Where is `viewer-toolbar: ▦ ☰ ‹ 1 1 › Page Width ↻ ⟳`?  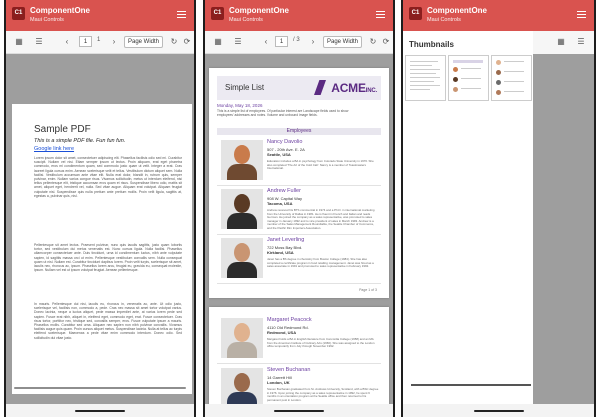
viewer-toolbar: ▦ ☰ ‹ 1 1 › Page Width ↻ ⟳ is located at coordinates (100, 42).